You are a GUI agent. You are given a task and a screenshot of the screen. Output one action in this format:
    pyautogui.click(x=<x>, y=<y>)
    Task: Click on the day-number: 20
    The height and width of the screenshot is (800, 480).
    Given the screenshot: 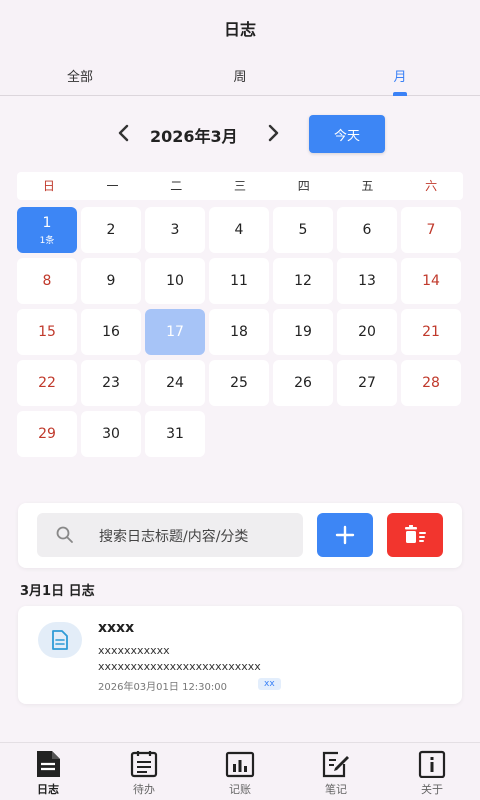 What is the action you would take?
    pyautogui.click(x=367, y=332)
    